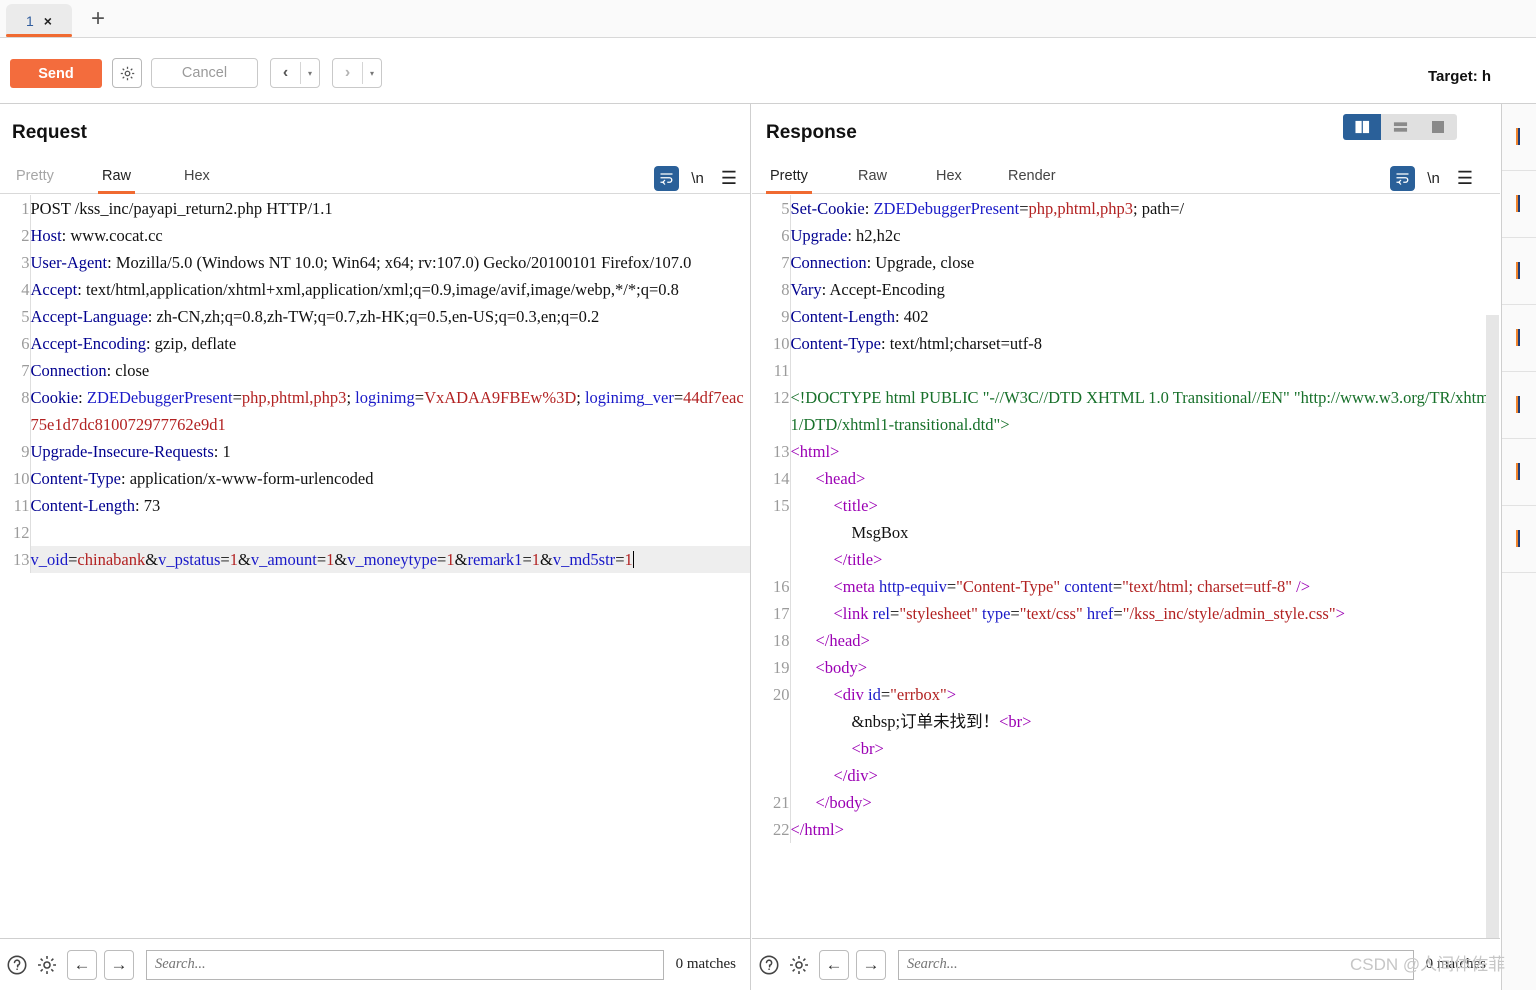 This screenshot has width=1536, height=990. What do you see at coordinates (1145, 451) in the screenshot?
I see `code-line-content: <html>` at bounding box center [1145, 451].